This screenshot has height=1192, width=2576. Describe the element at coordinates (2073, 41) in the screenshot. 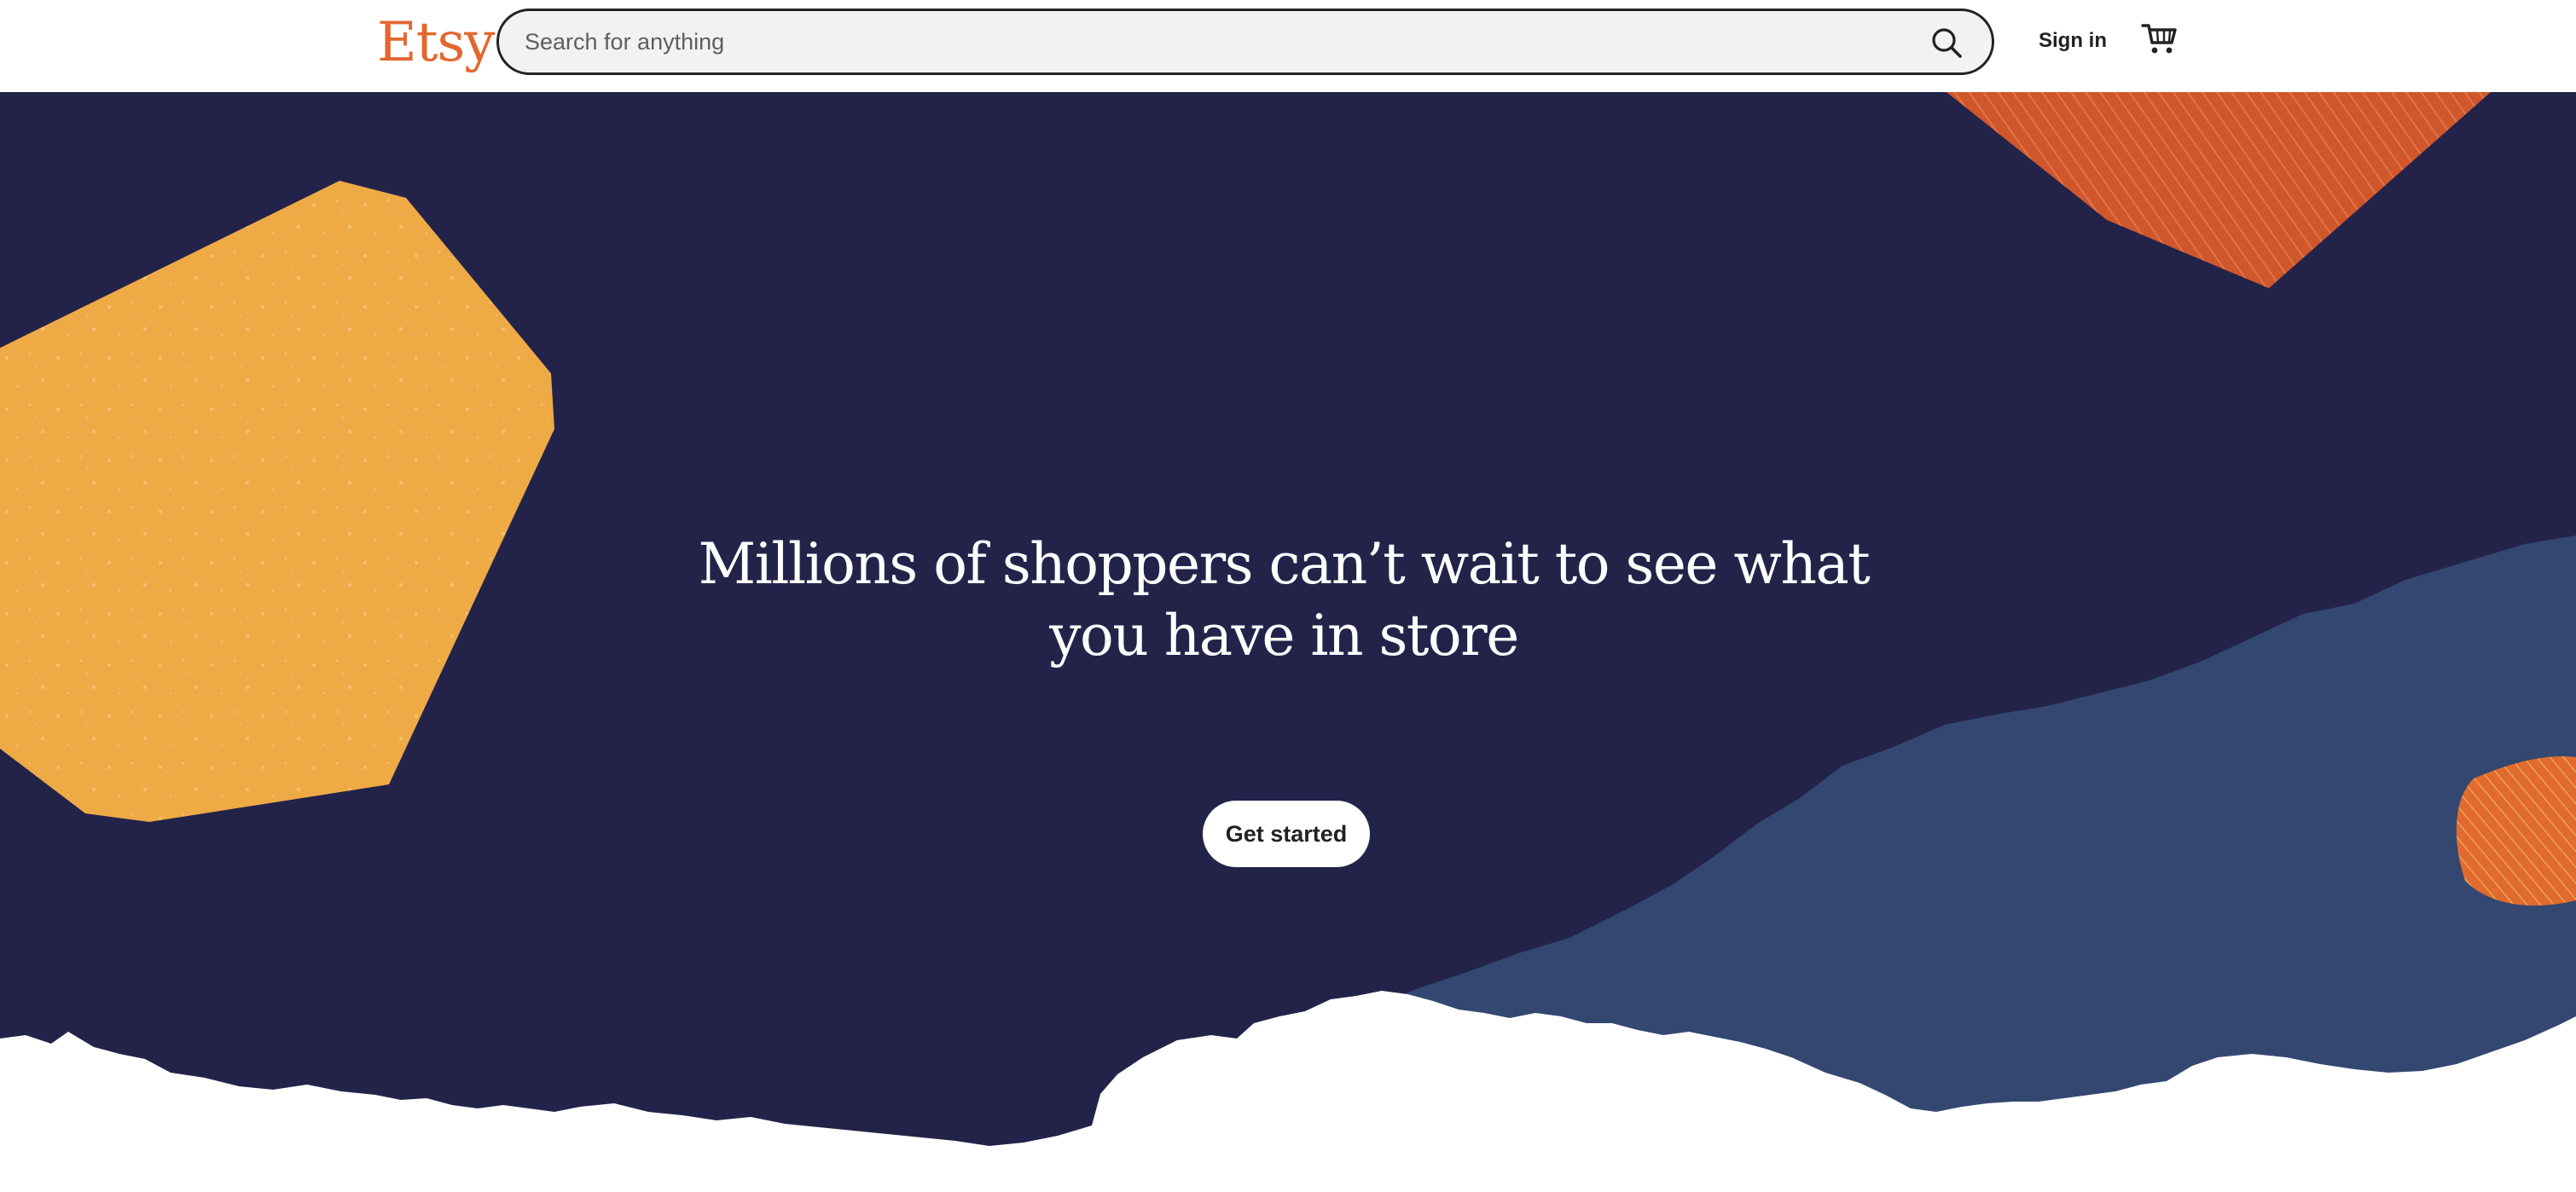

I see `sign-in-link: Sign in` at that location.